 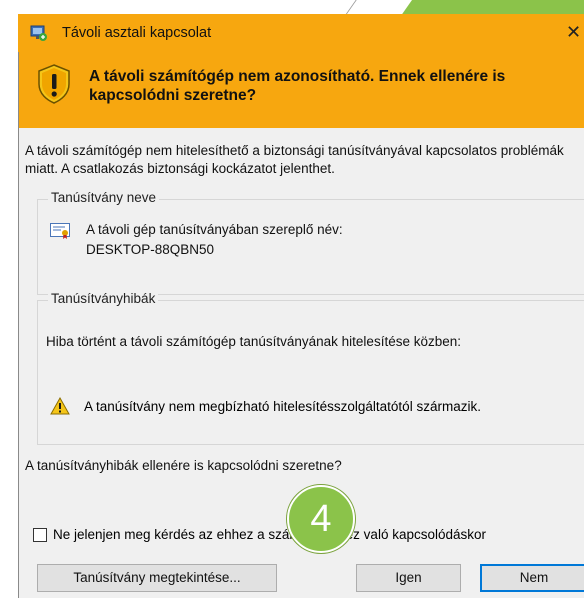 I want to click on yes-button: Igen, so click(x=408, y=578).